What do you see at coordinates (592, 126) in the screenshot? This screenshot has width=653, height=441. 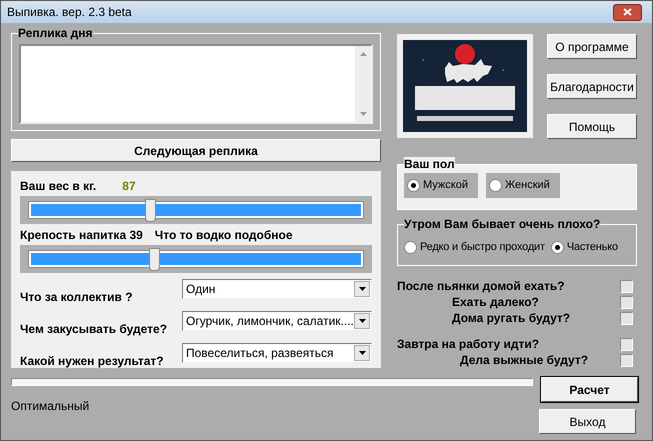 I see `menu-button: Помощь` at bounding box center [592, 126].